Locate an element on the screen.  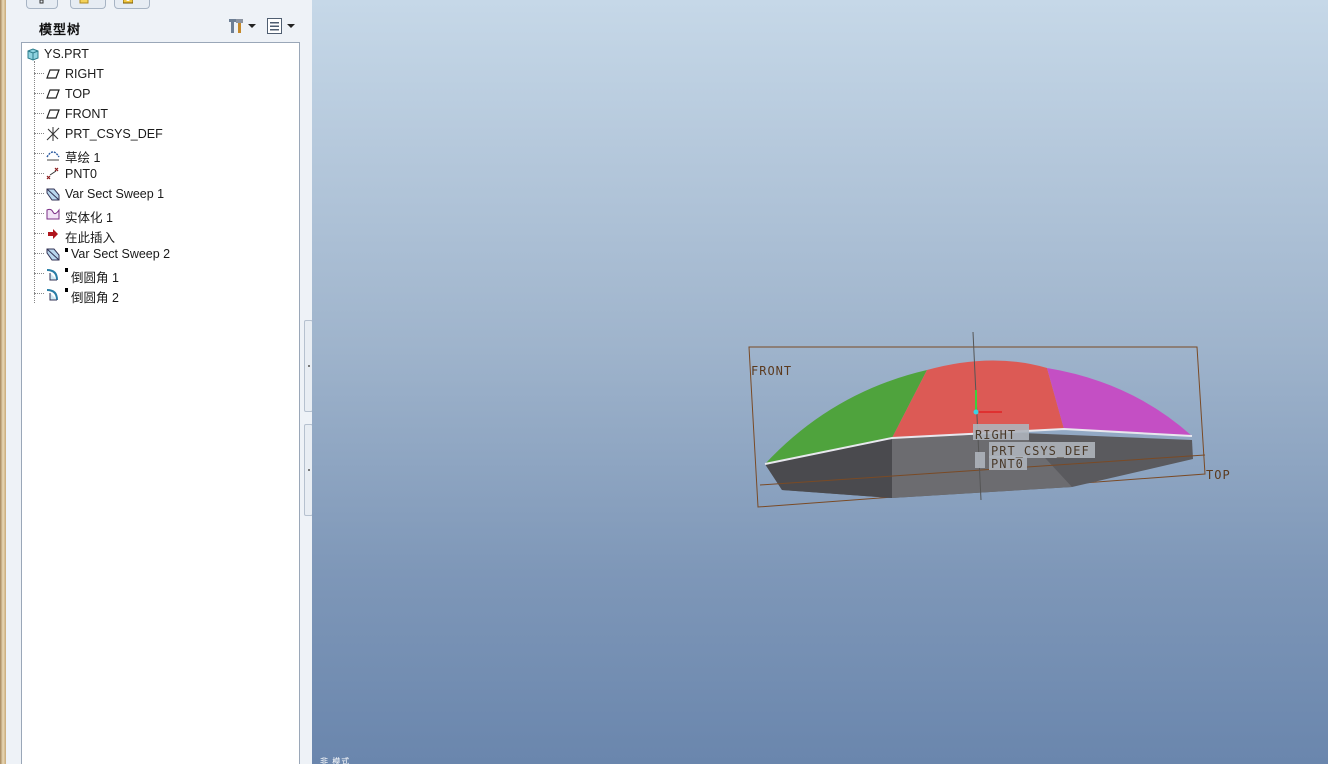
favorites-icon is located at coordinates (128, 2).